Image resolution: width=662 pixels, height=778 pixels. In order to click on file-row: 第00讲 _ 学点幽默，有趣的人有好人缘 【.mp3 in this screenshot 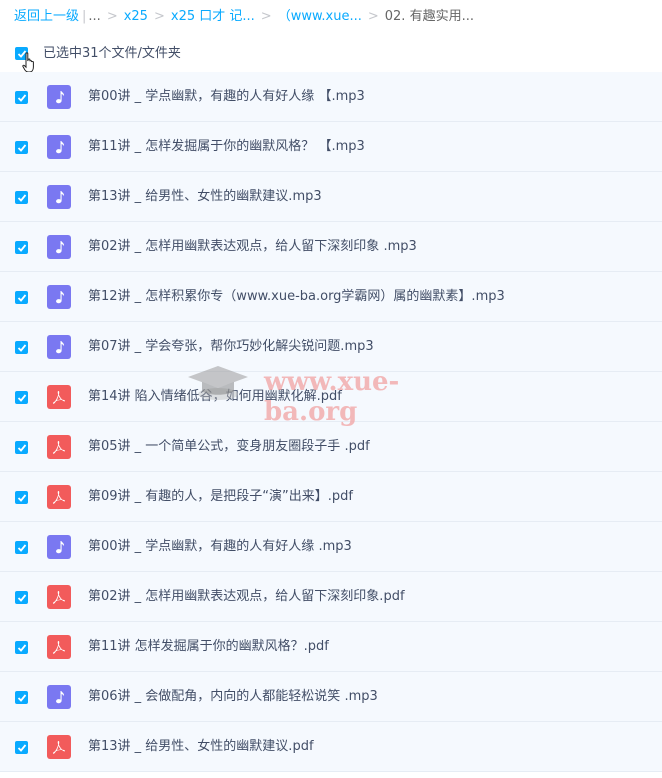, I will do `click(331, 97)`.